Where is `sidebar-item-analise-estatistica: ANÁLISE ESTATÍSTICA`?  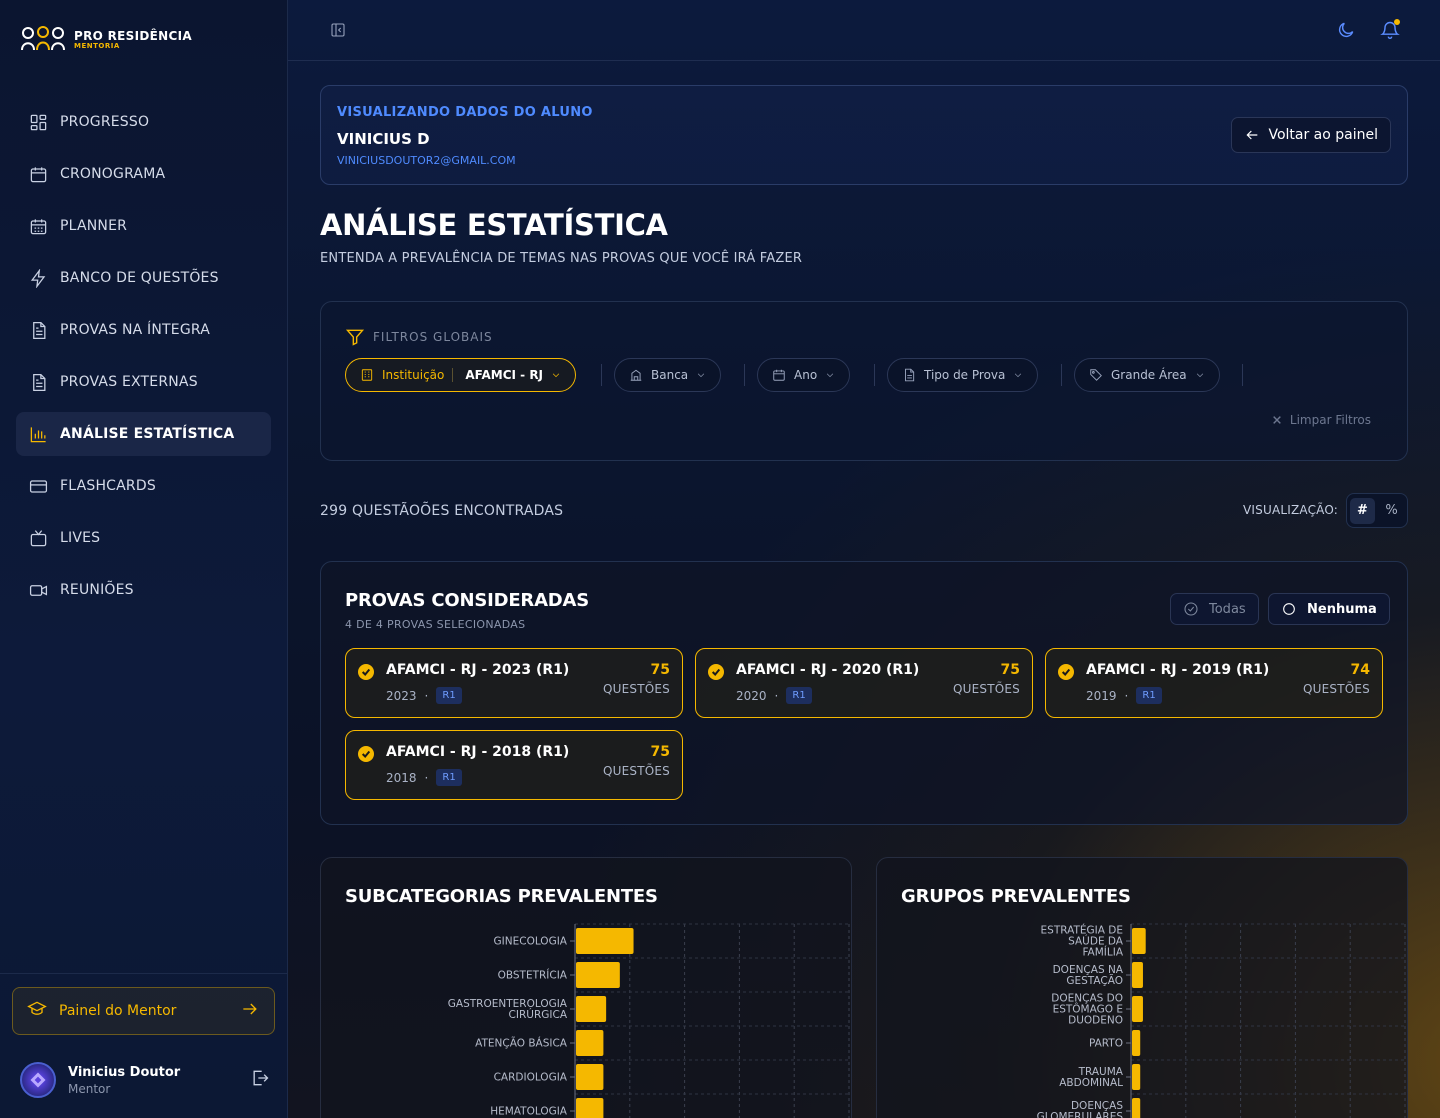
sidebar-item-analise-estatistica: ANÁLISE ESTATÍSTICA is located at coordinates (143, 434).